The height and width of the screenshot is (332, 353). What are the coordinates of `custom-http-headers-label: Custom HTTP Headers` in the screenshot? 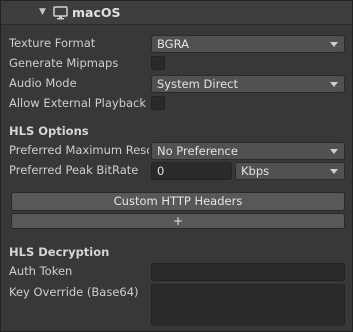 It's located at (178, 201).